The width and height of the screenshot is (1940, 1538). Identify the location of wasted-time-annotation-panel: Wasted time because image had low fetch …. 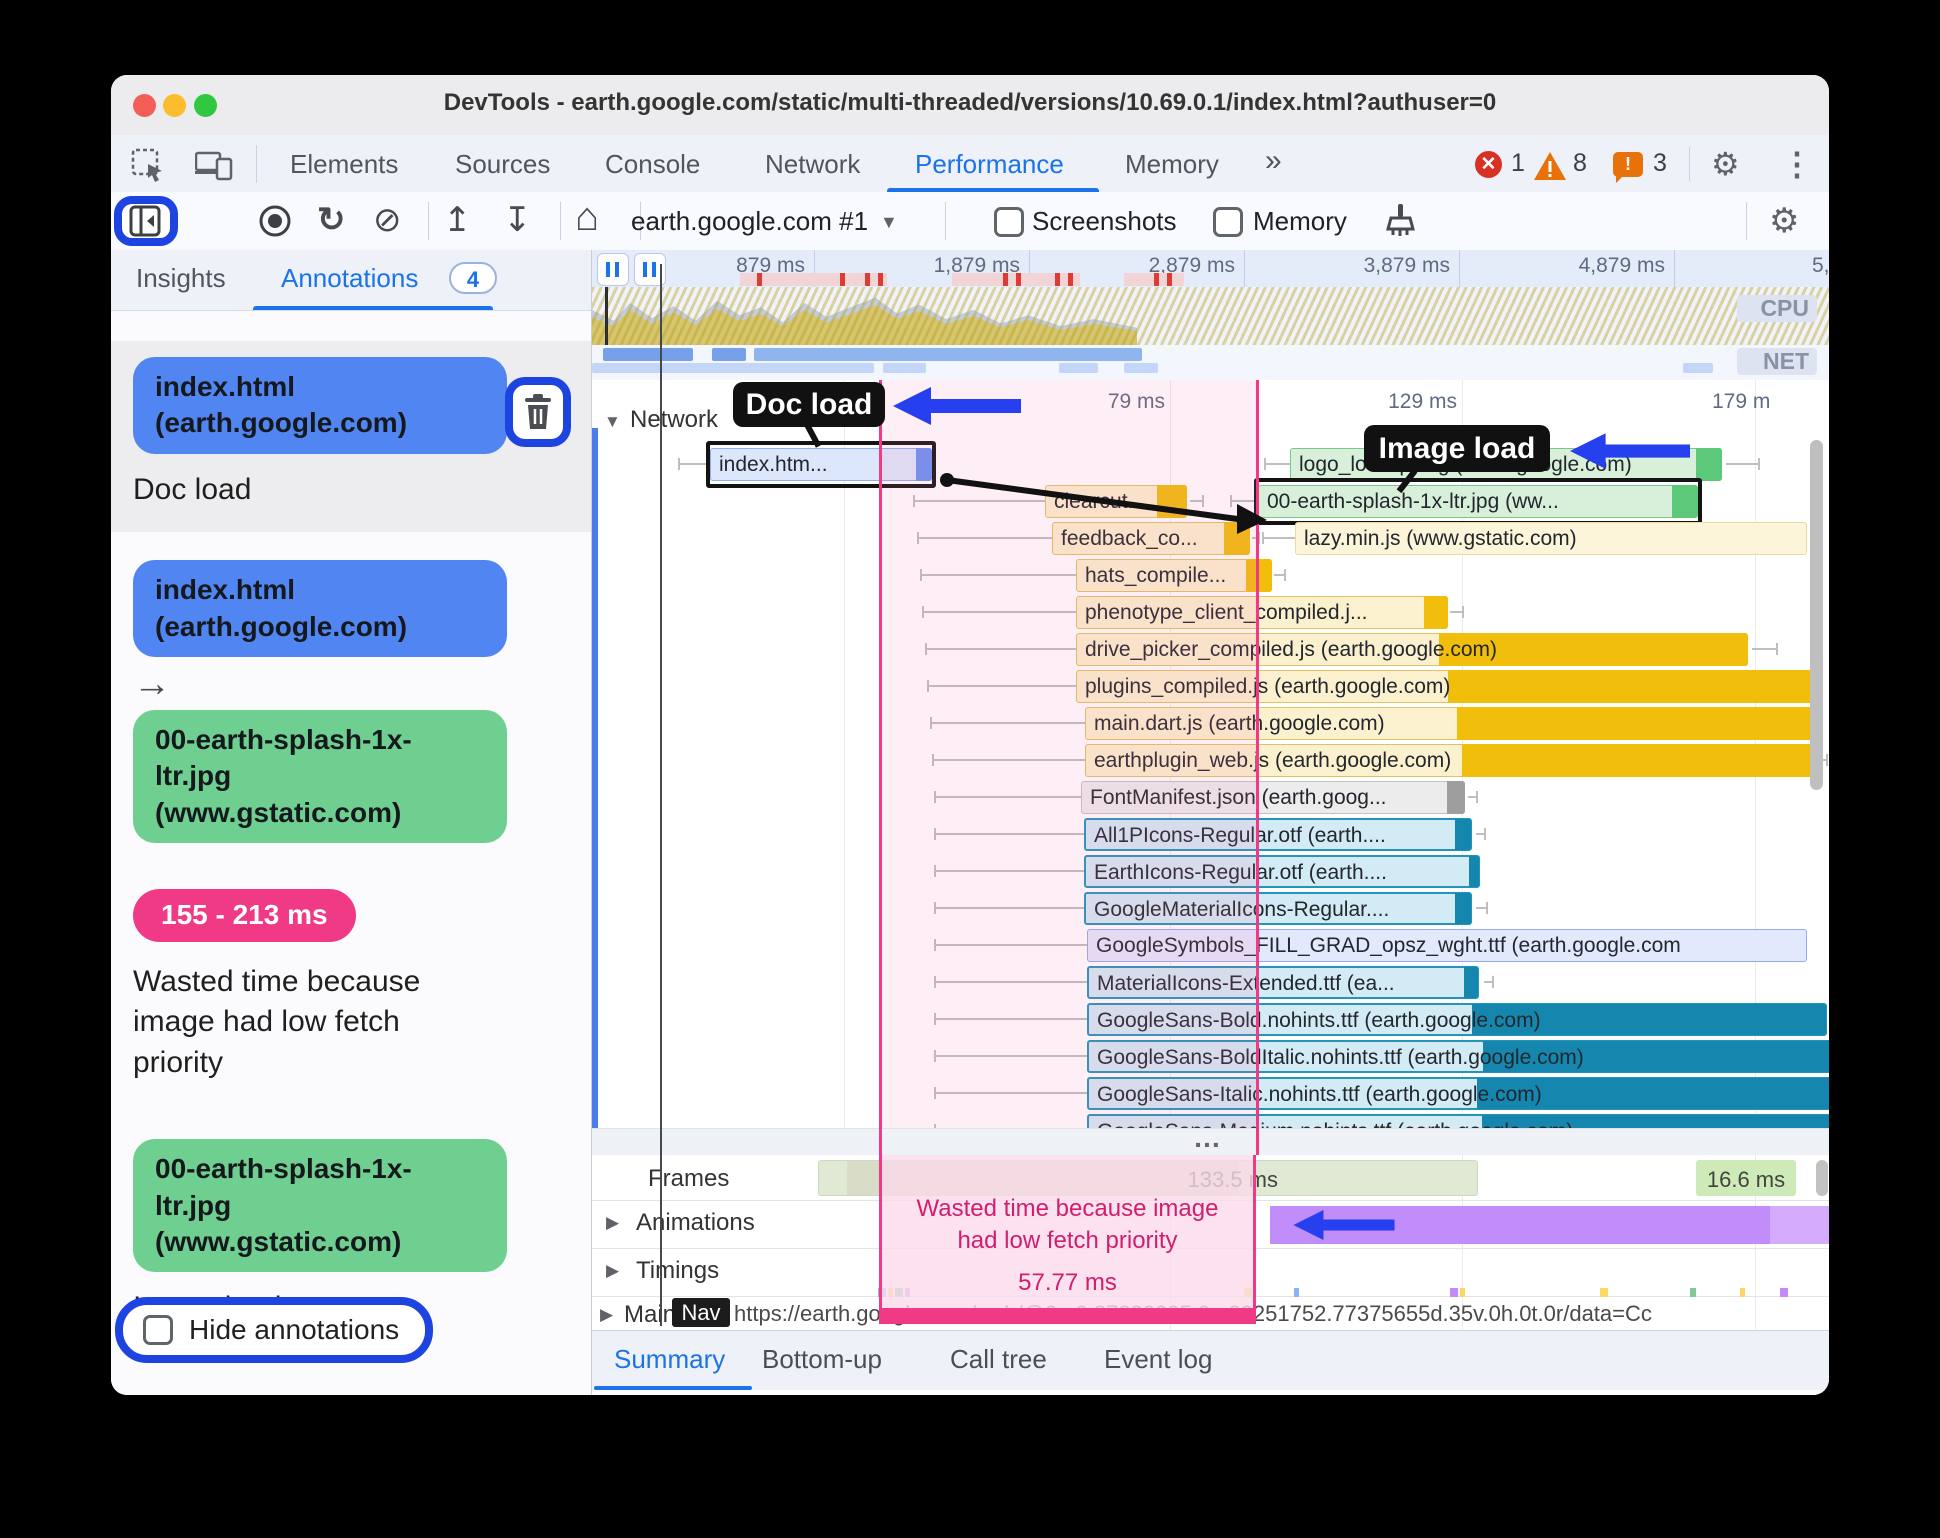
(1067, 1239).